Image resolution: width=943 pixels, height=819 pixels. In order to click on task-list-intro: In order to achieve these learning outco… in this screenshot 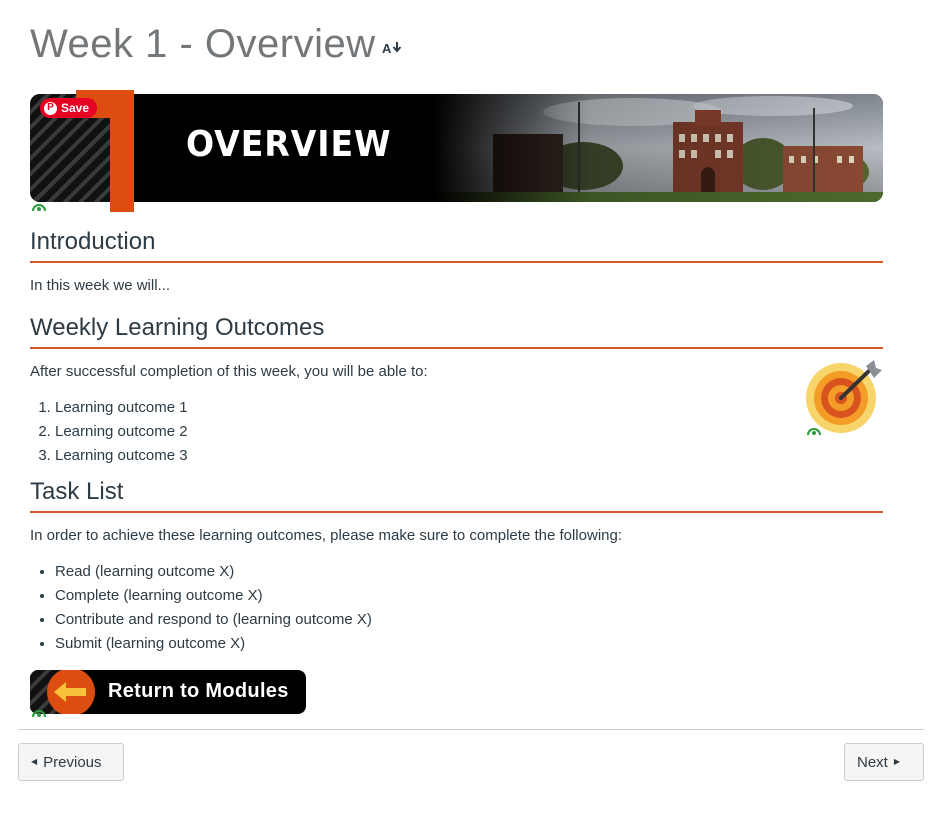, I will do `click(326, 535)`.